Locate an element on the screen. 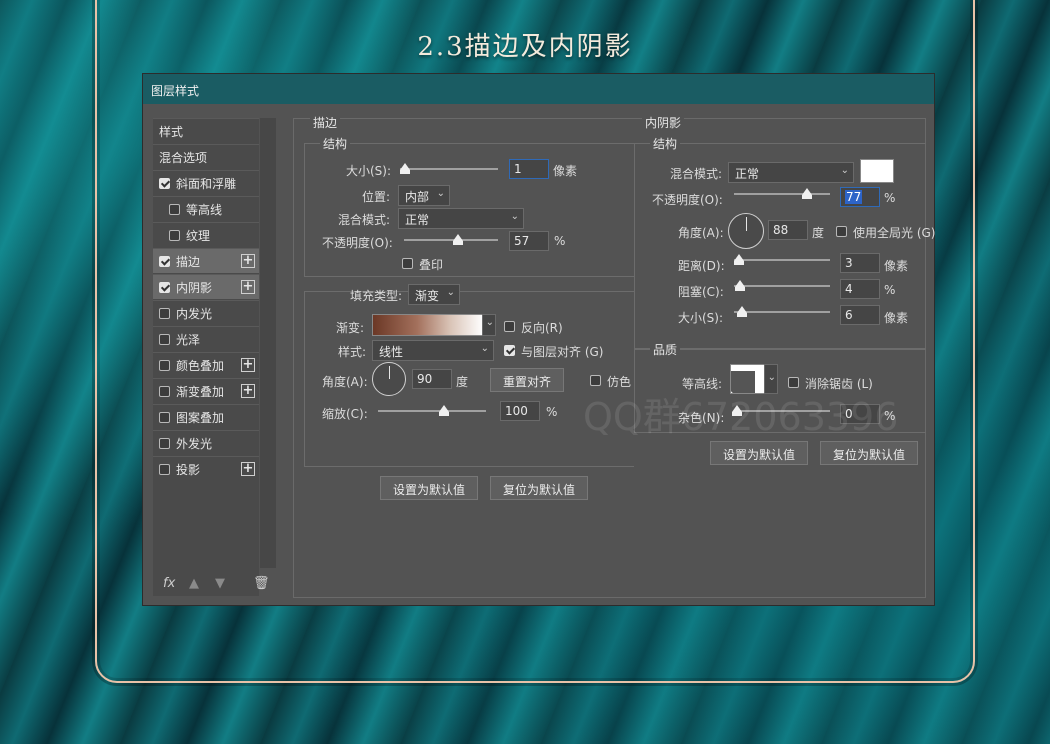 This screenshot has height=744, width=1050. dither-checkbox is located at coordinates (595, 380).